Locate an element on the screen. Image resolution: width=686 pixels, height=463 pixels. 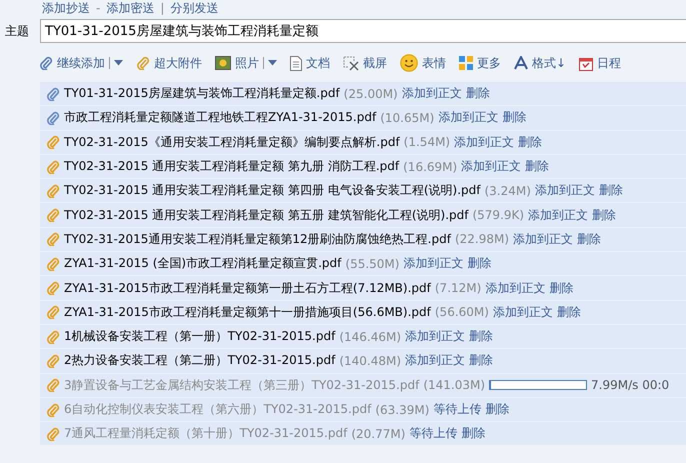
file-size: (7.12M) is located at coordinates (458, 288).